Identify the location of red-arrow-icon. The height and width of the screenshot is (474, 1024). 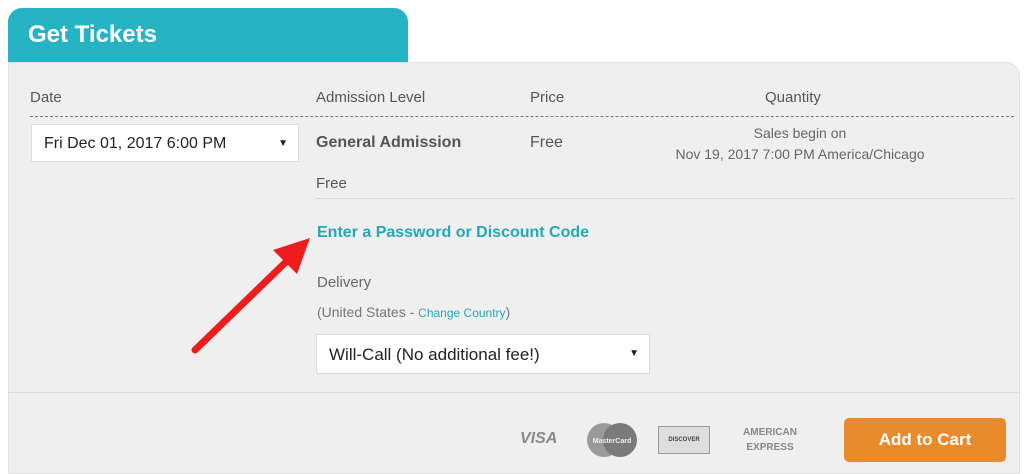
(250, 296).